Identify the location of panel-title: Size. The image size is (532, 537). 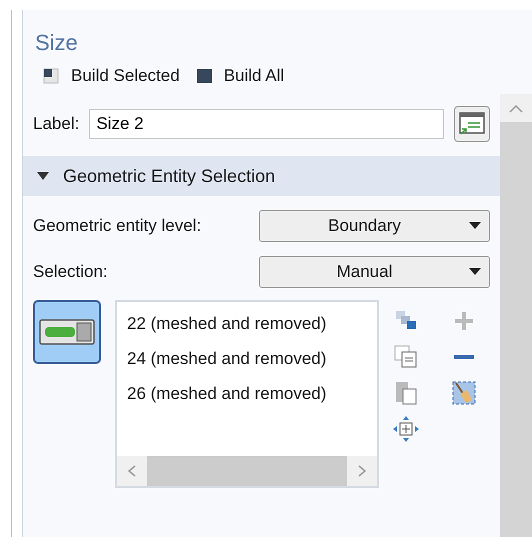
(57, 43).